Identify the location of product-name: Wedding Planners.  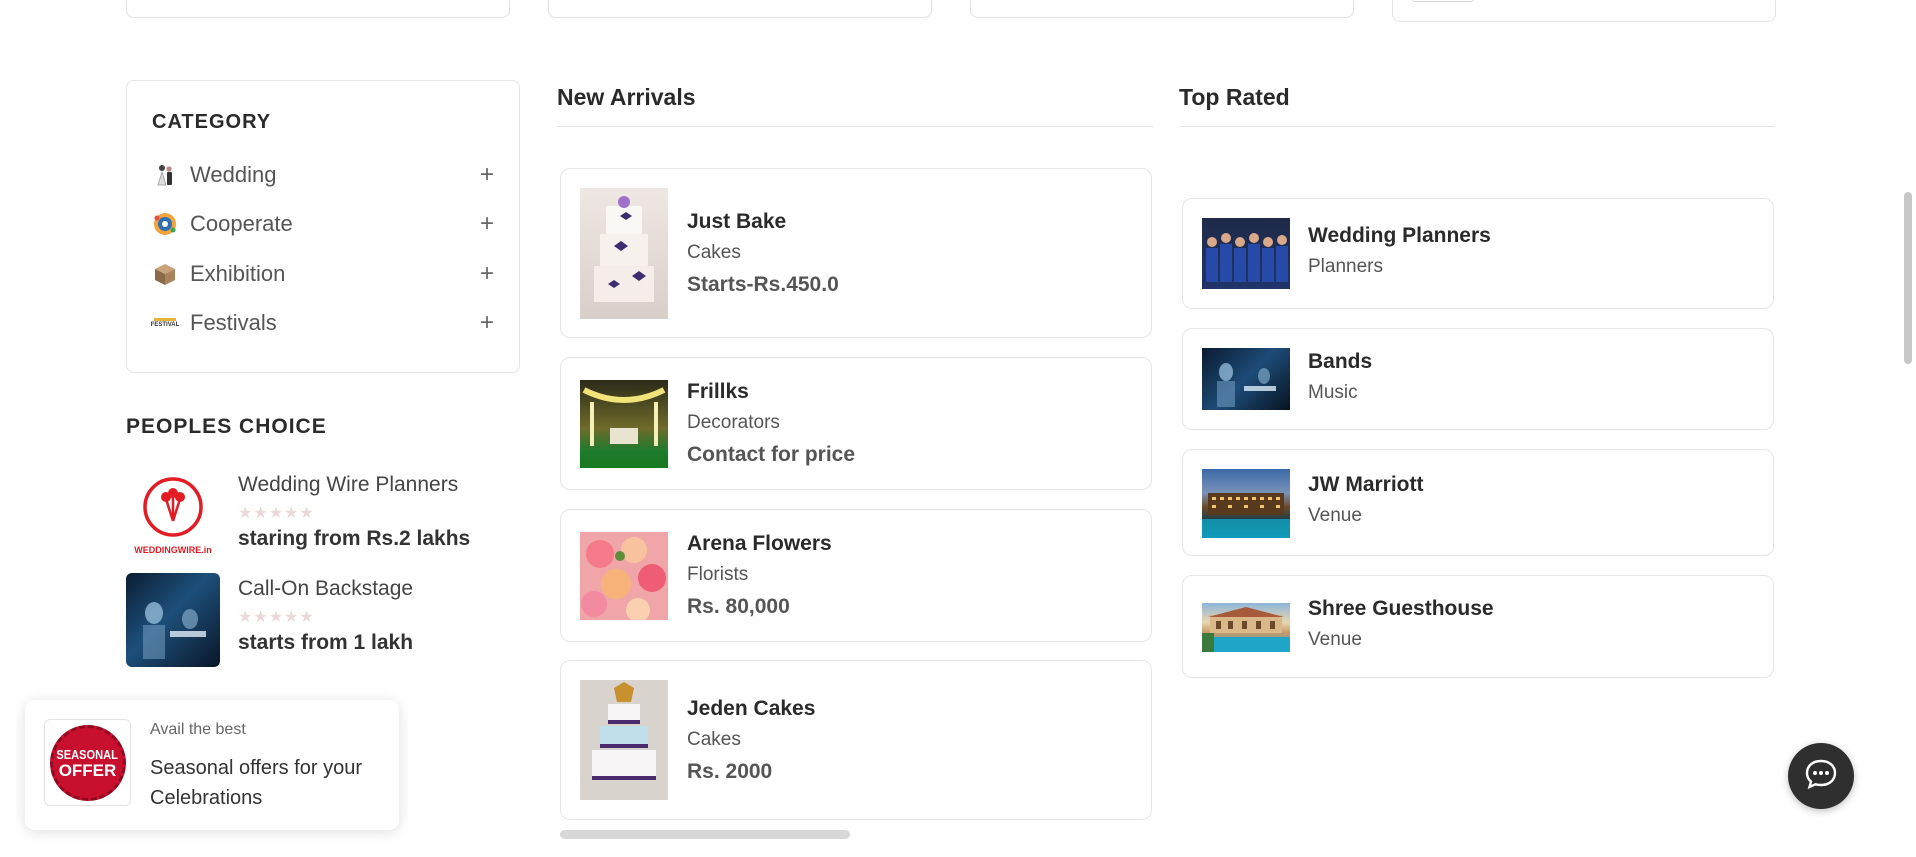
(1399, 236).